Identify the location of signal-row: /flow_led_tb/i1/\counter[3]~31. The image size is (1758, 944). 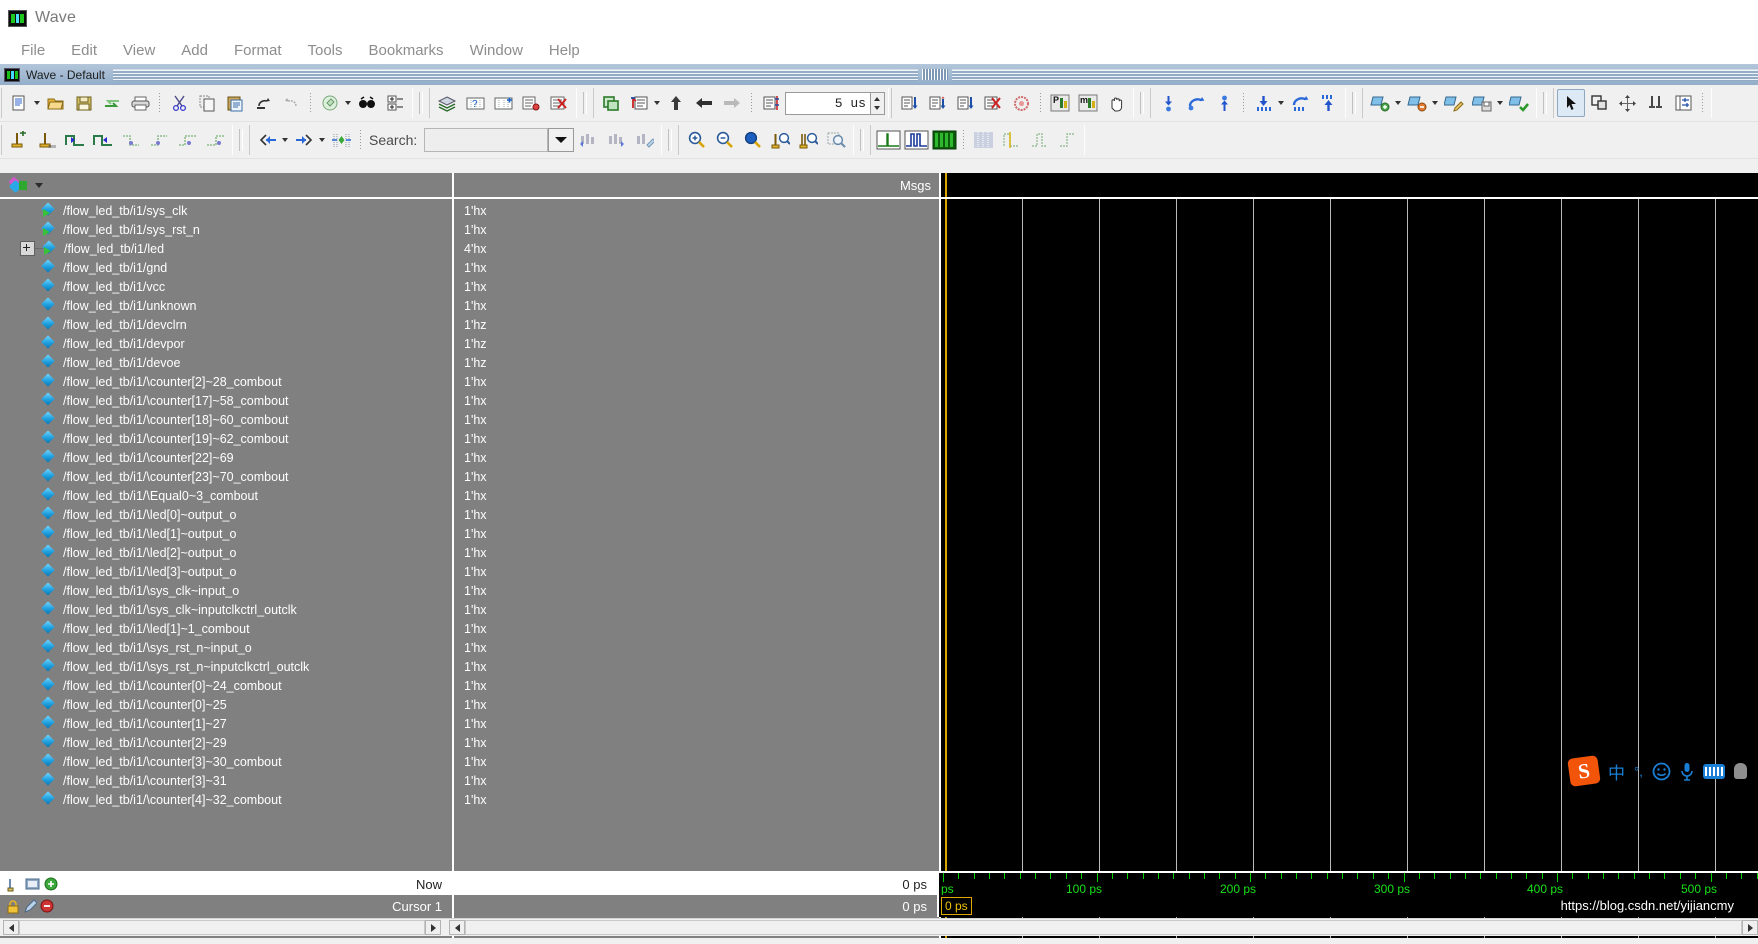
(226, 780).